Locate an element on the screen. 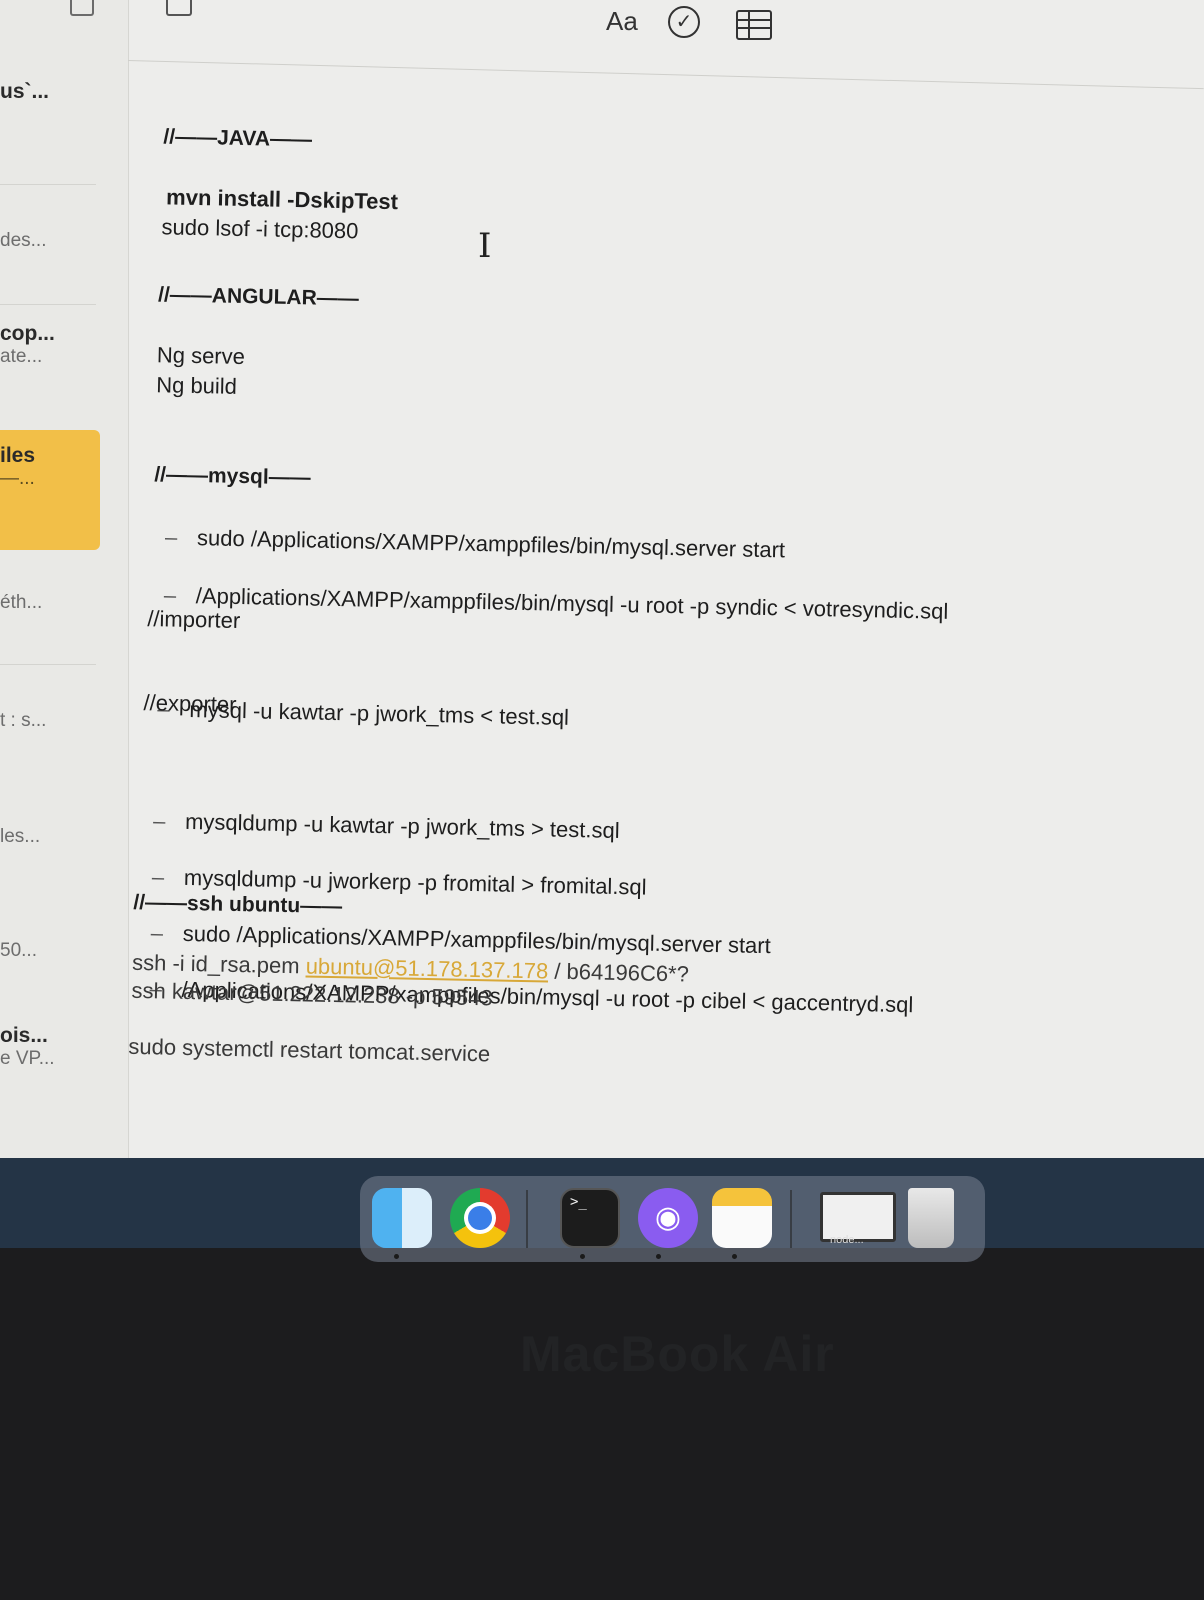  note-line: Ng build is located at coordinates (196, 385).